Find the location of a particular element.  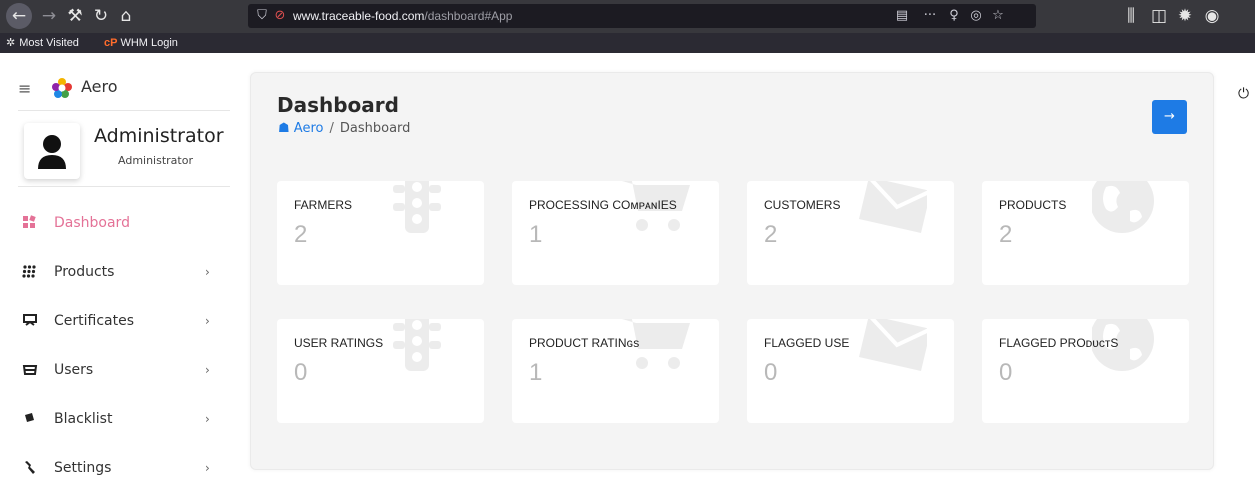

user-name: Administrator is located at coordinates (159, 136).